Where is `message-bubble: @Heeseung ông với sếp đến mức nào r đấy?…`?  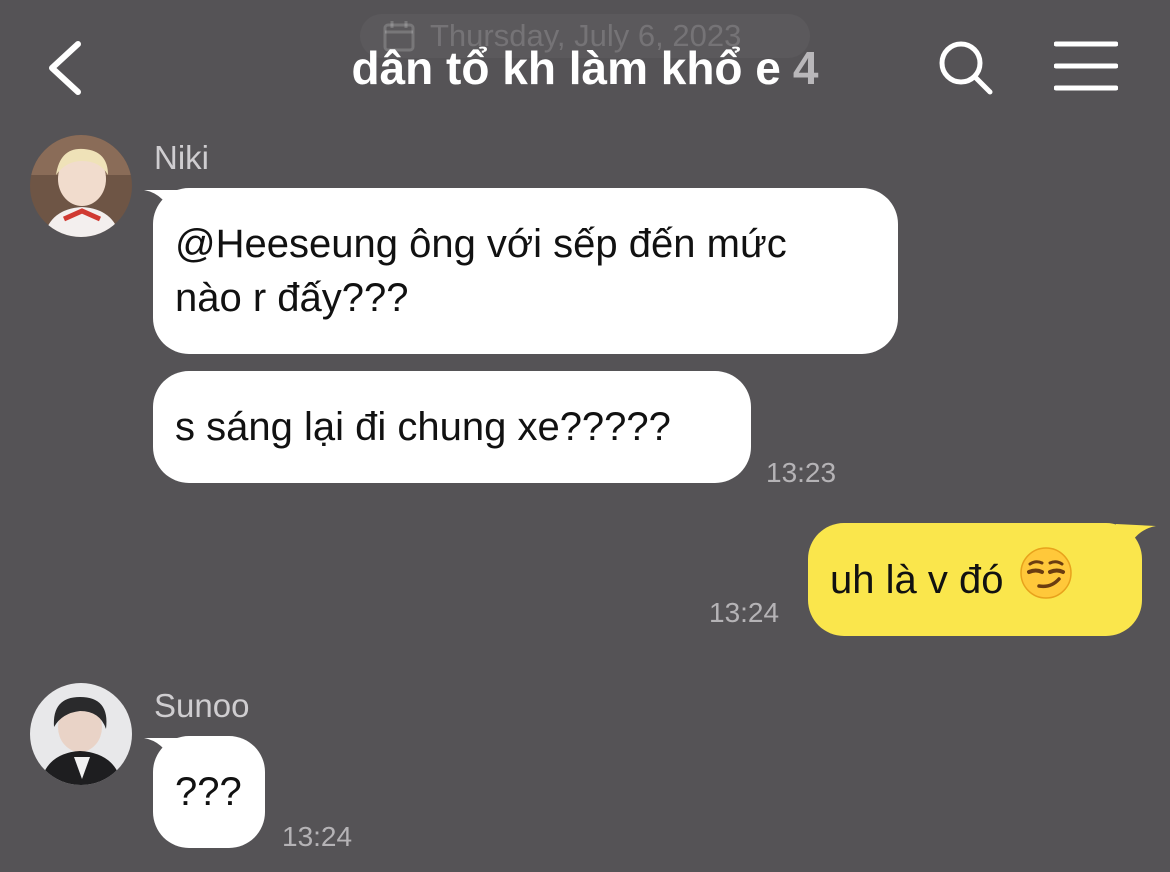
message-bubble: @Heeseung ông với sếp đến mức nào r đấy?… is located at coordinates (525, 271).